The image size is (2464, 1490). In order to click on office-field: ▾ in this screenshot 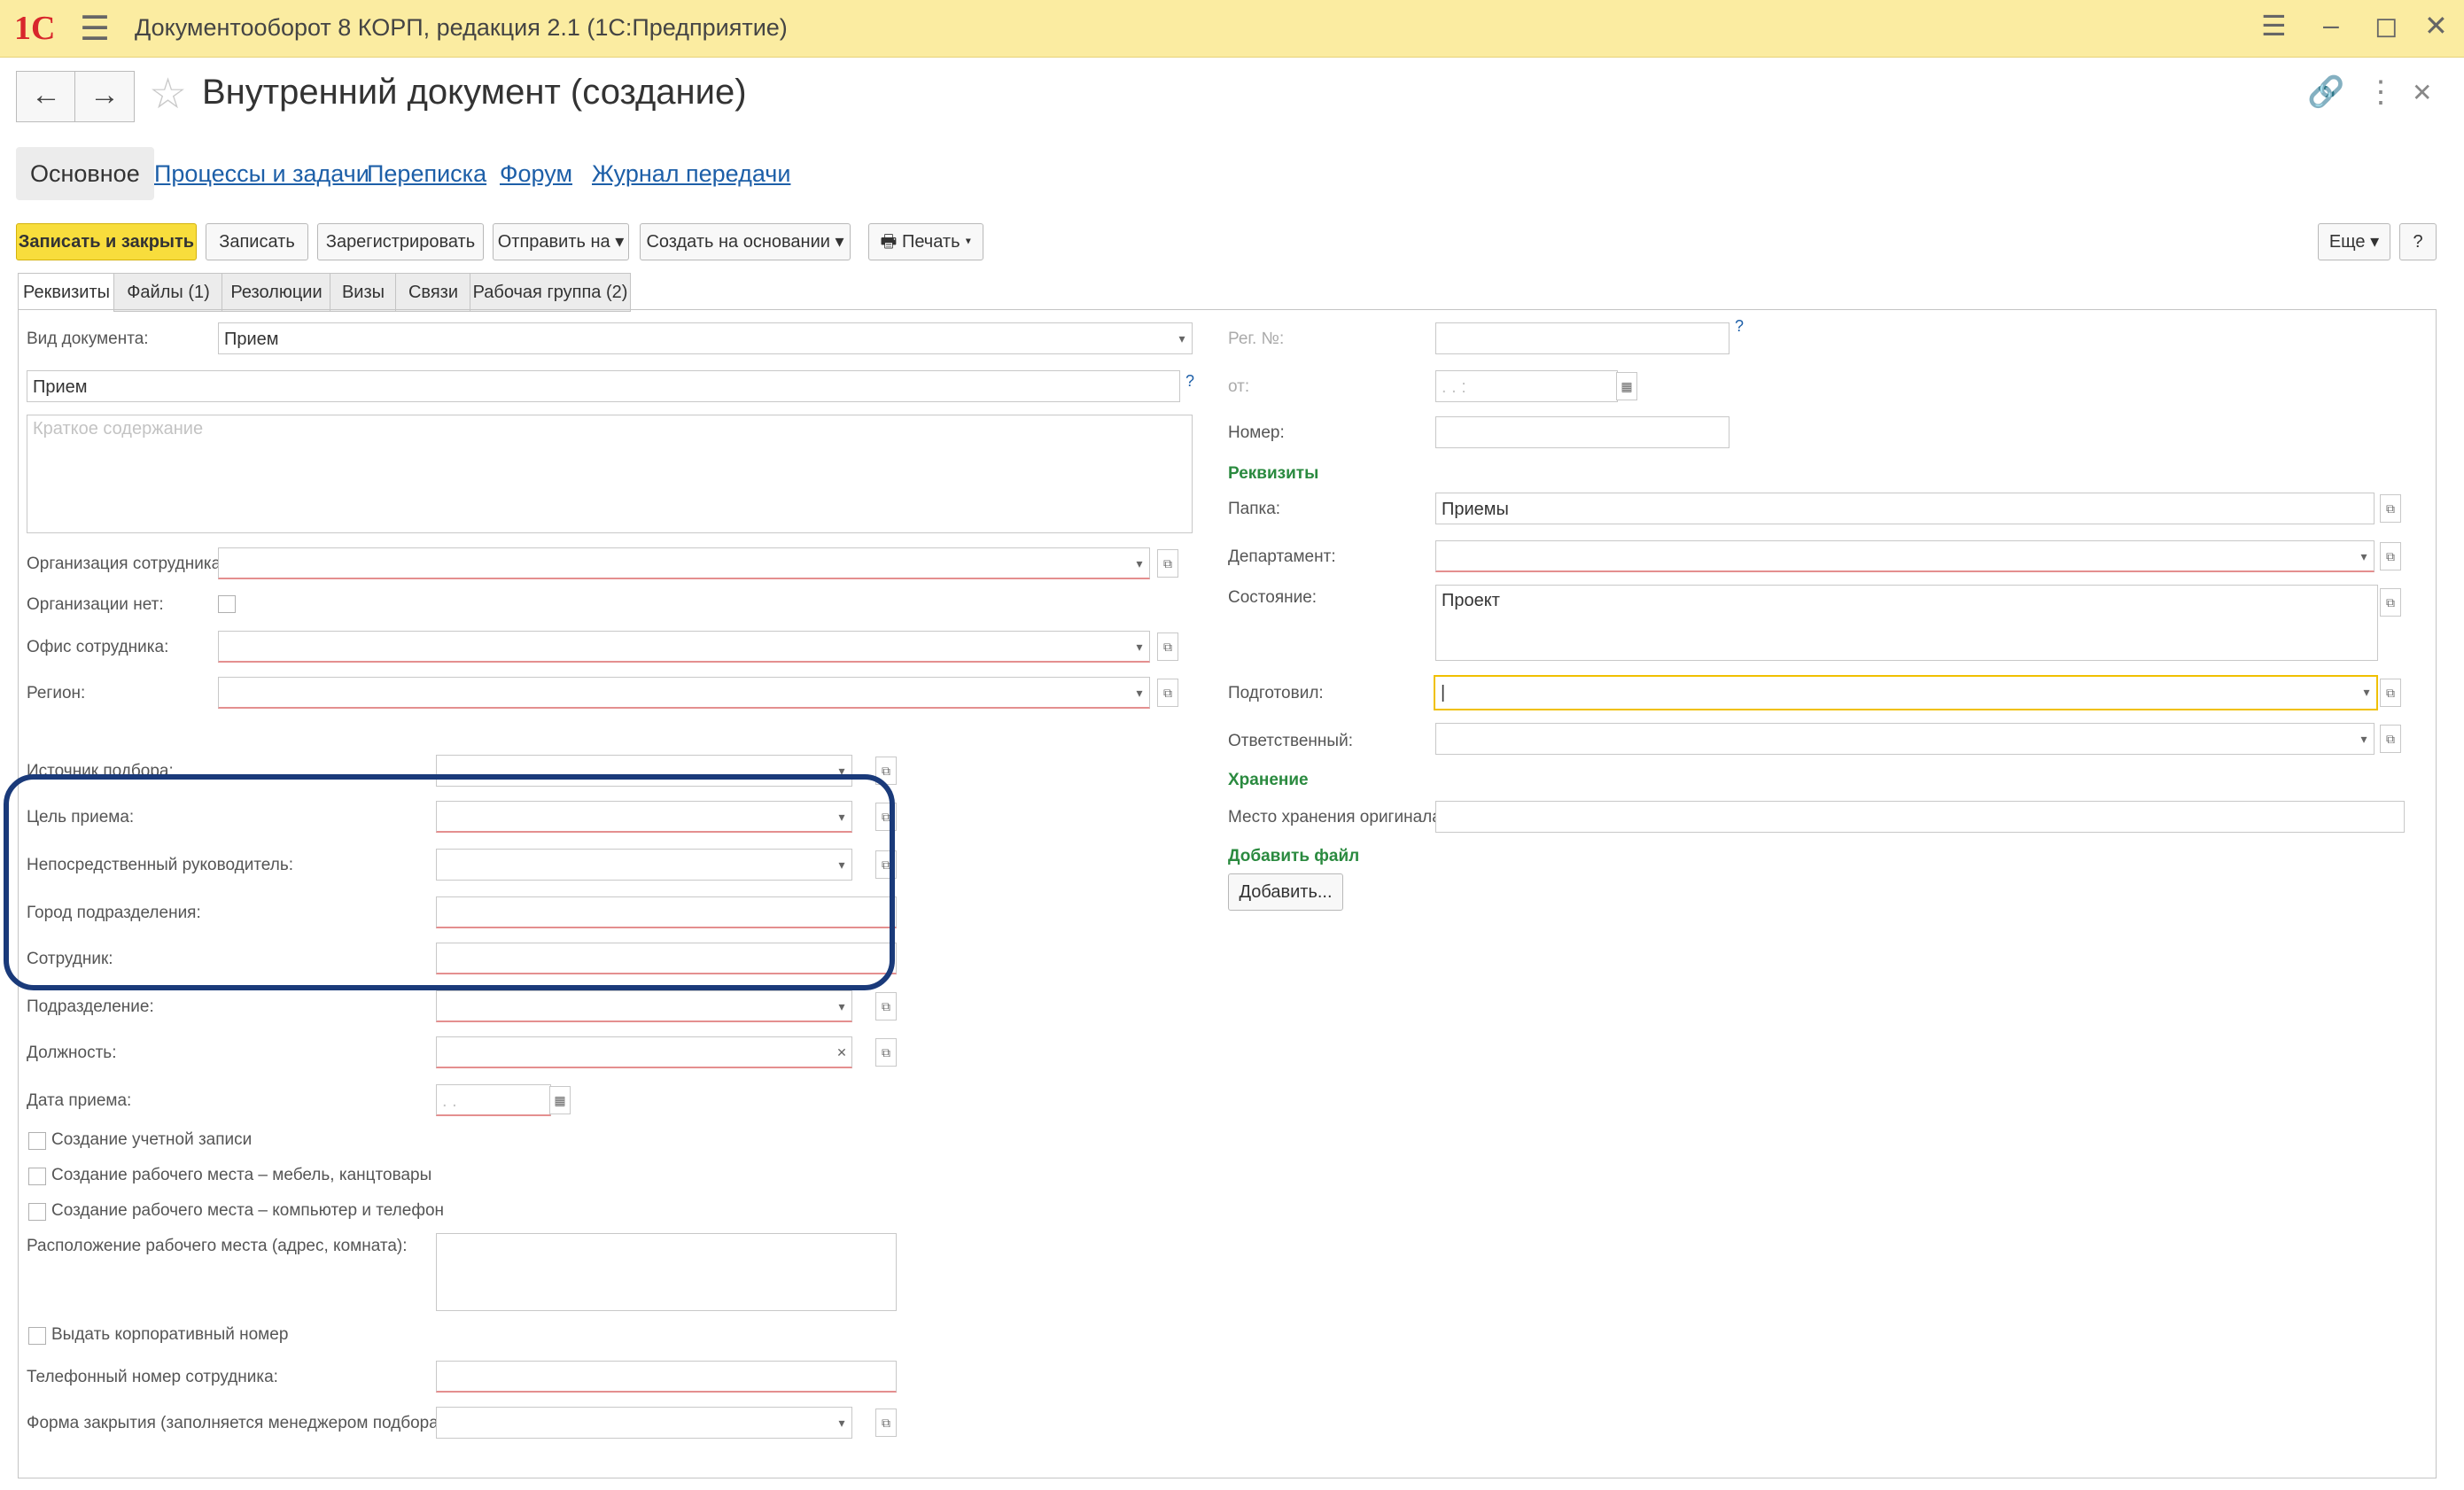, I will do `click(684, 647)`.